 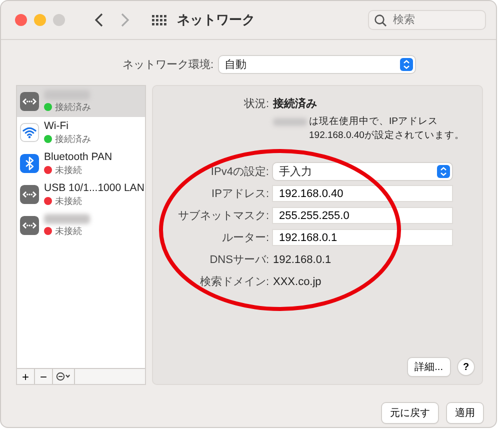 I want to click on close-button, so click(x=21, y=20).